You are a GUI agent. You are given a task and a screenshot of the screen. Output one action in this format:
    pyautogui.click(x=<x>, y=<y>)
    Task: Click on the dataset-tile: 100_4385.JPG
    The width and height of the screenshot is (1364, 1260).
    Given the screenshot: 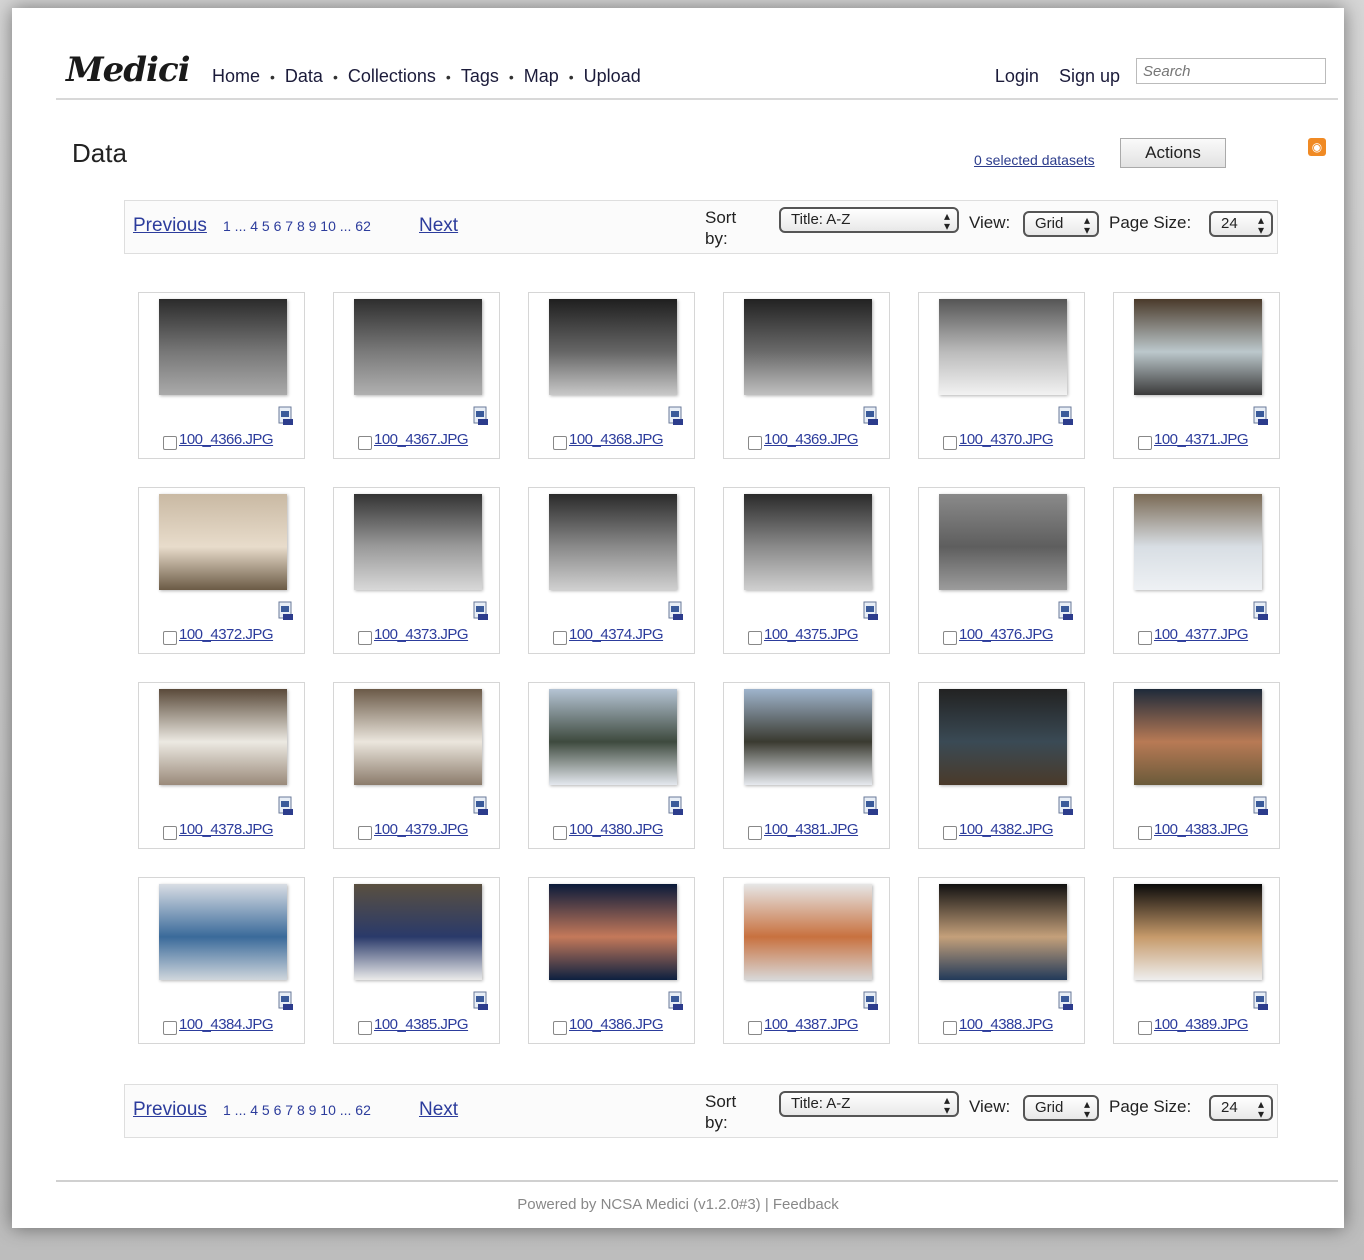 What is the action you would take?
    pyautogui.click(x=416, y=960)
    